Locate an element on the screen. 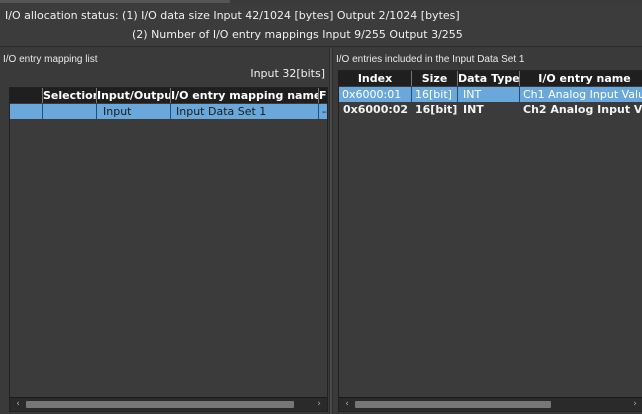 Image resolution: width=642 pixels, height=414 pixels. mapping-name-cell: Input Data Set 1 is located at coordinates (244, 111).